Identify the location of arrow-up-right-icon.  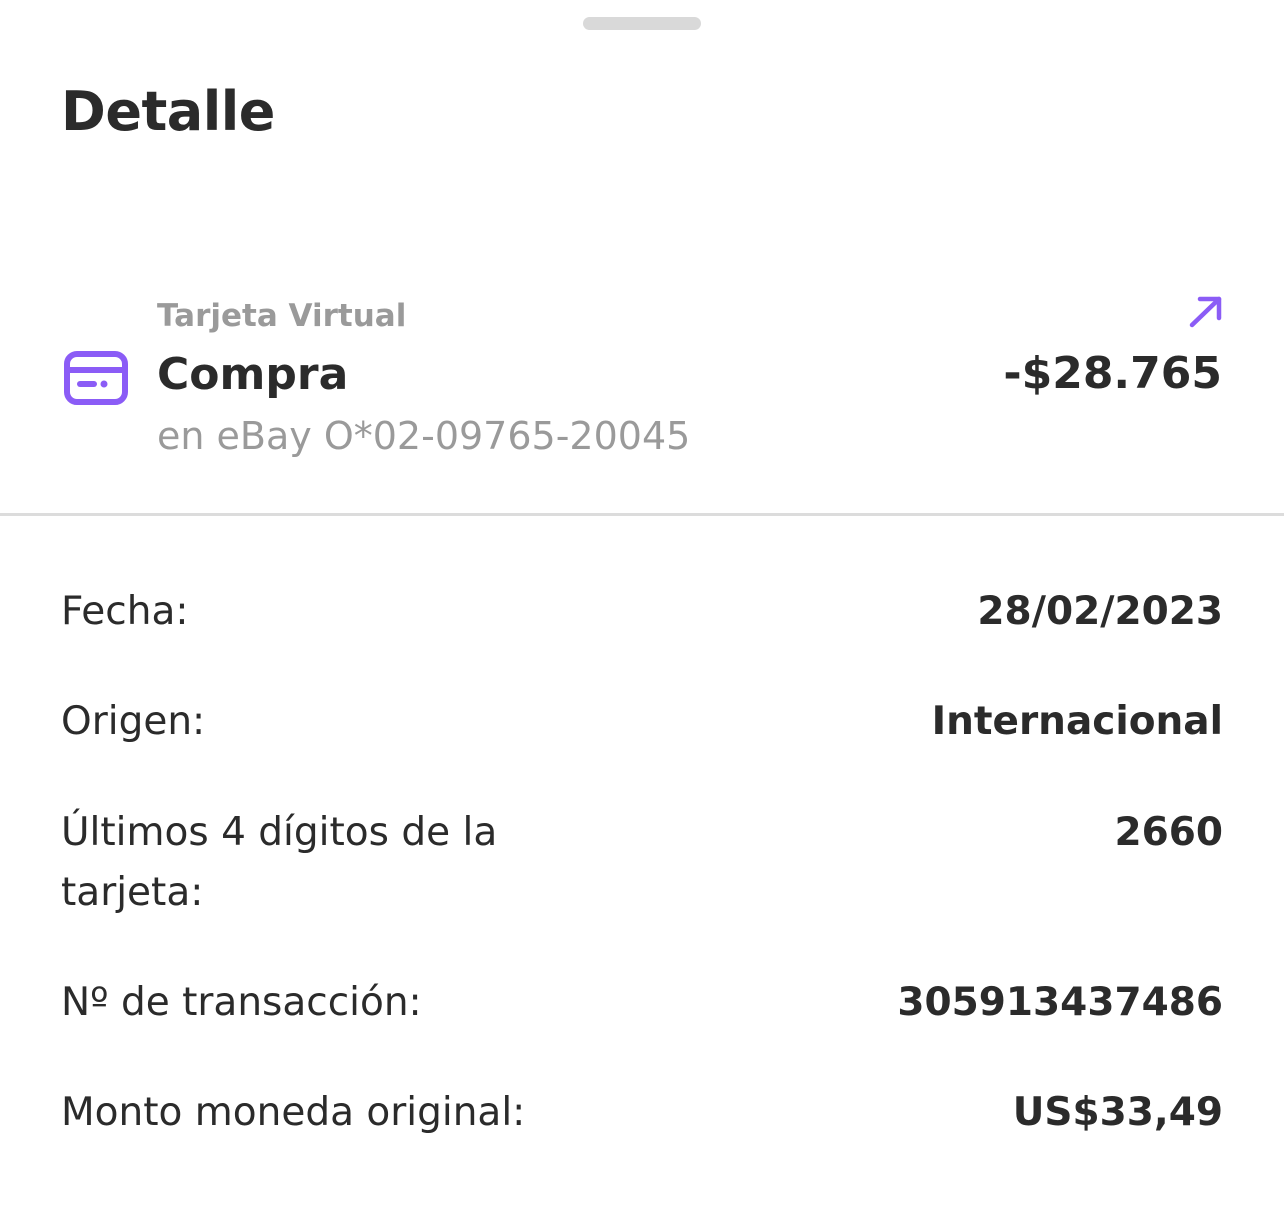
(1205, 312).